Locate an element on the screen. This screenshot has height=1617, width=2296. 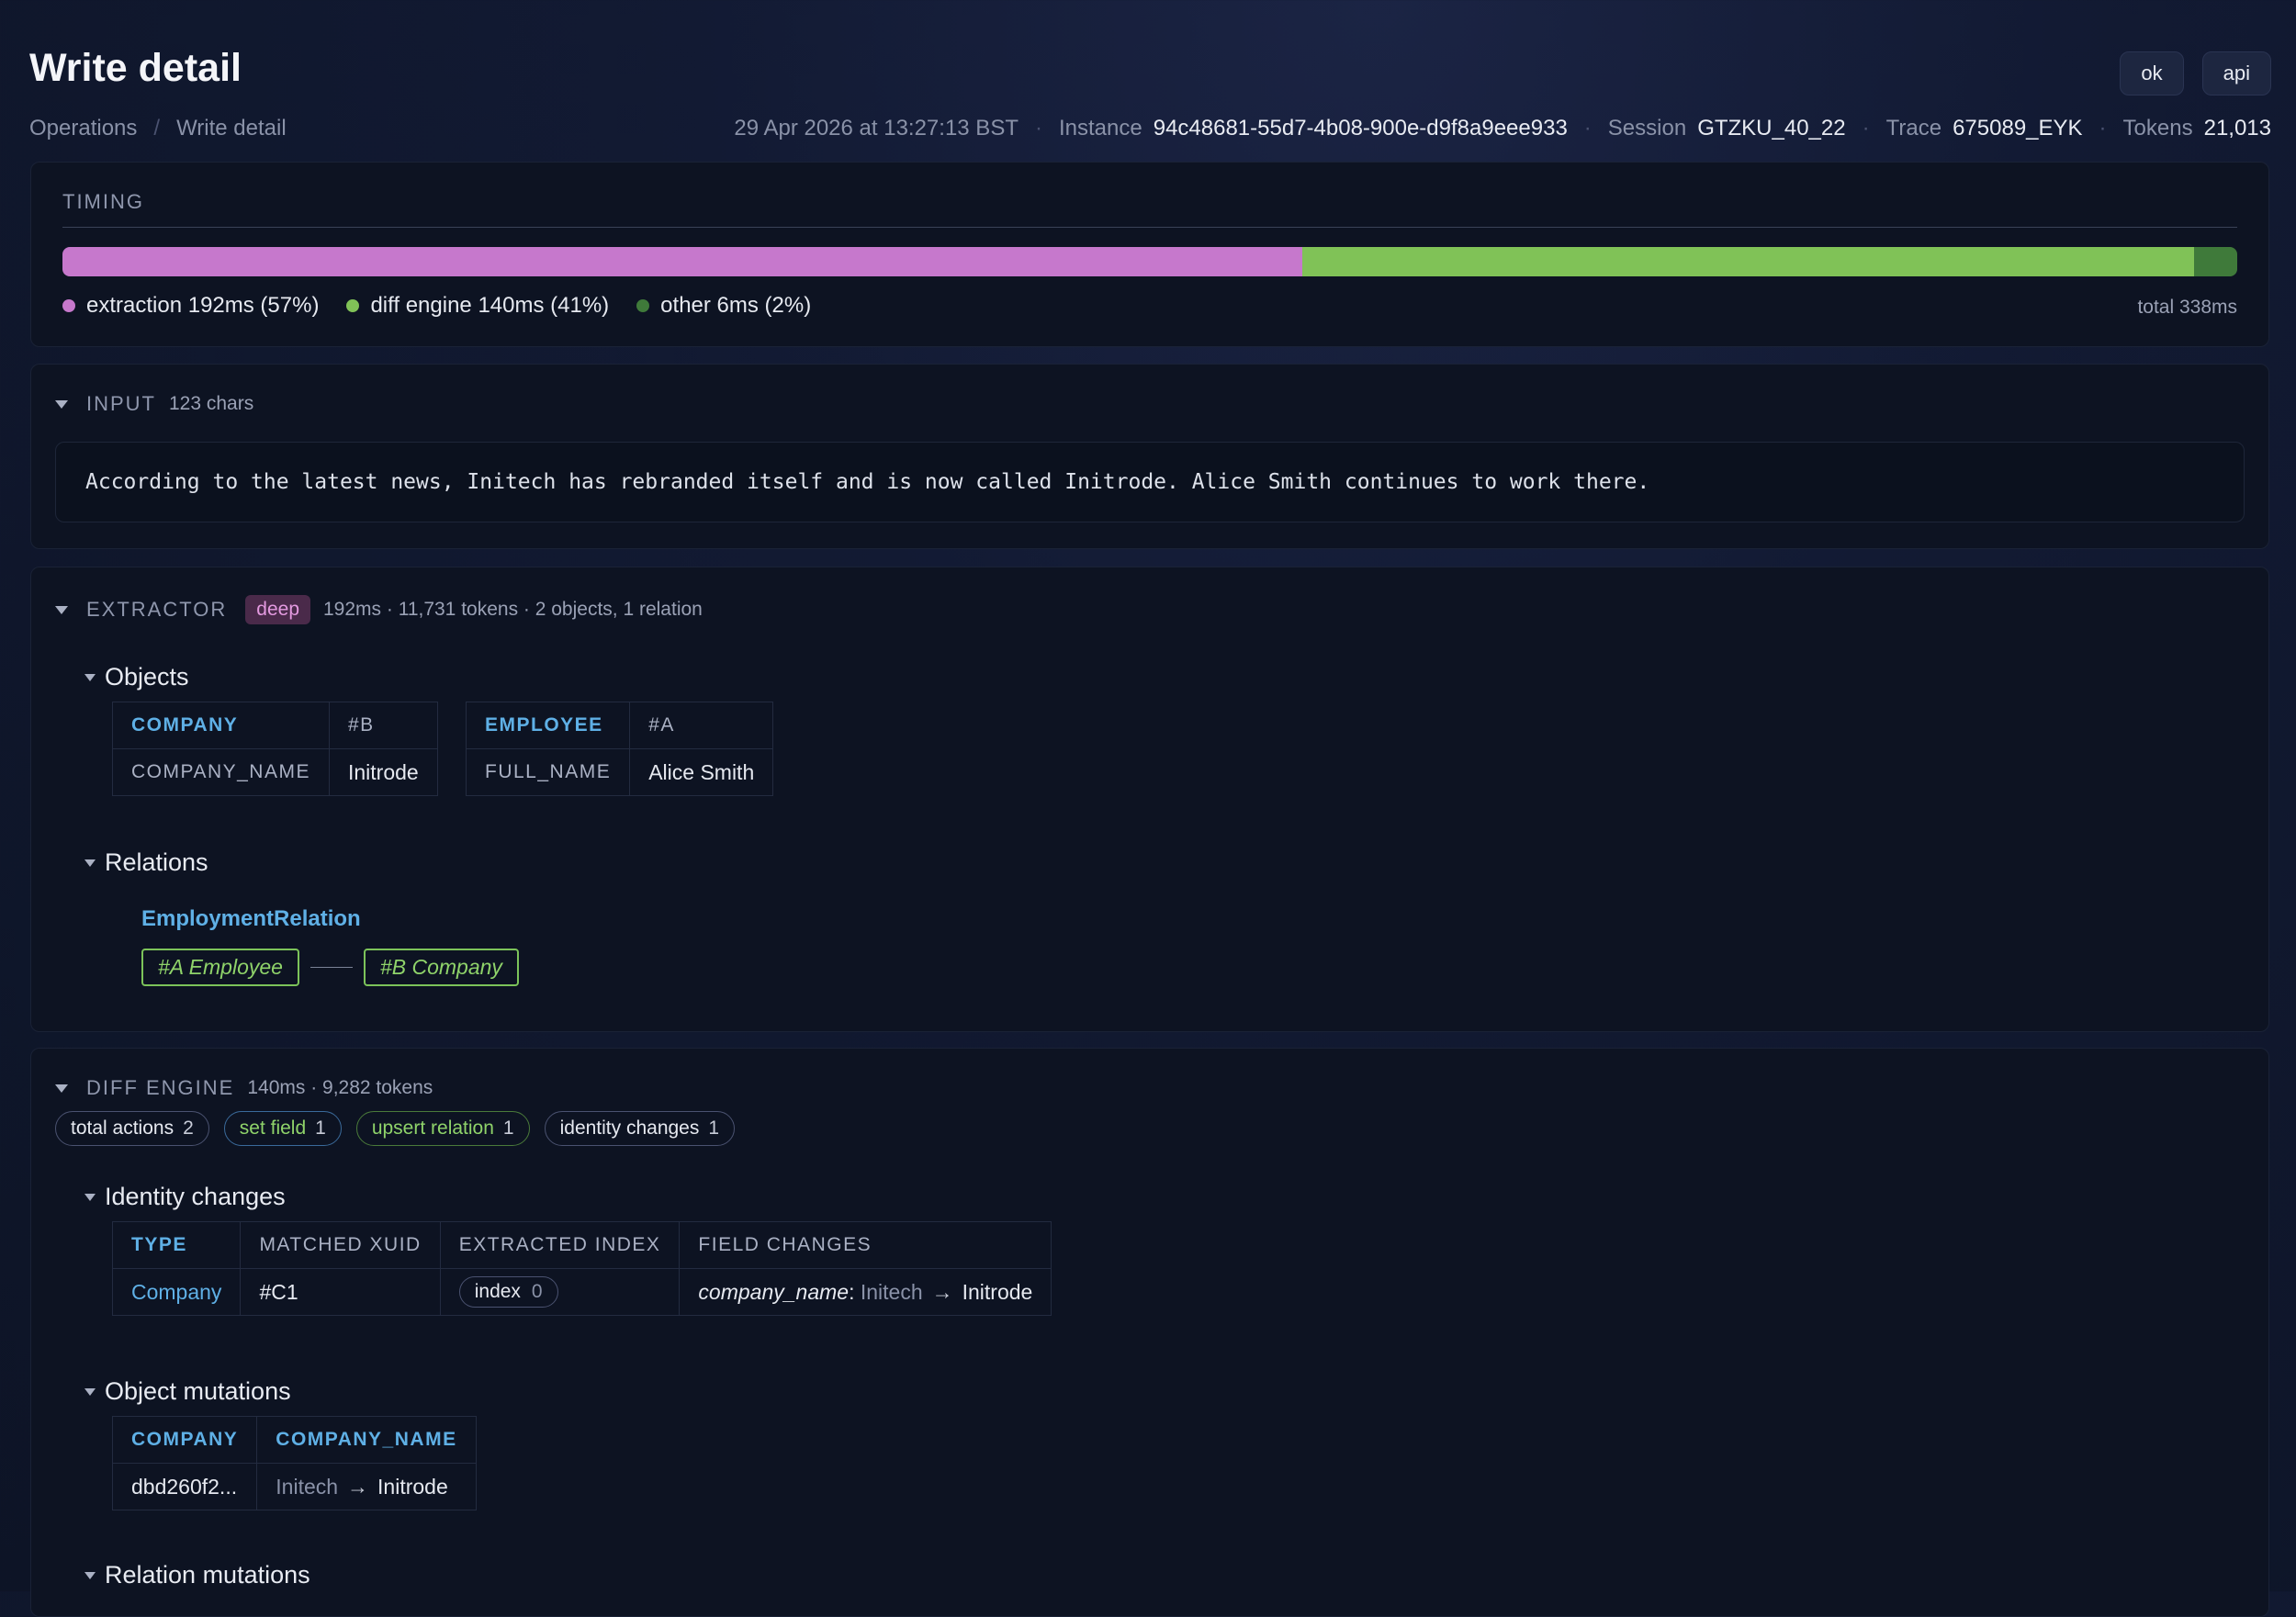
instance-label: Instance is located at coordinates (1100, 128).